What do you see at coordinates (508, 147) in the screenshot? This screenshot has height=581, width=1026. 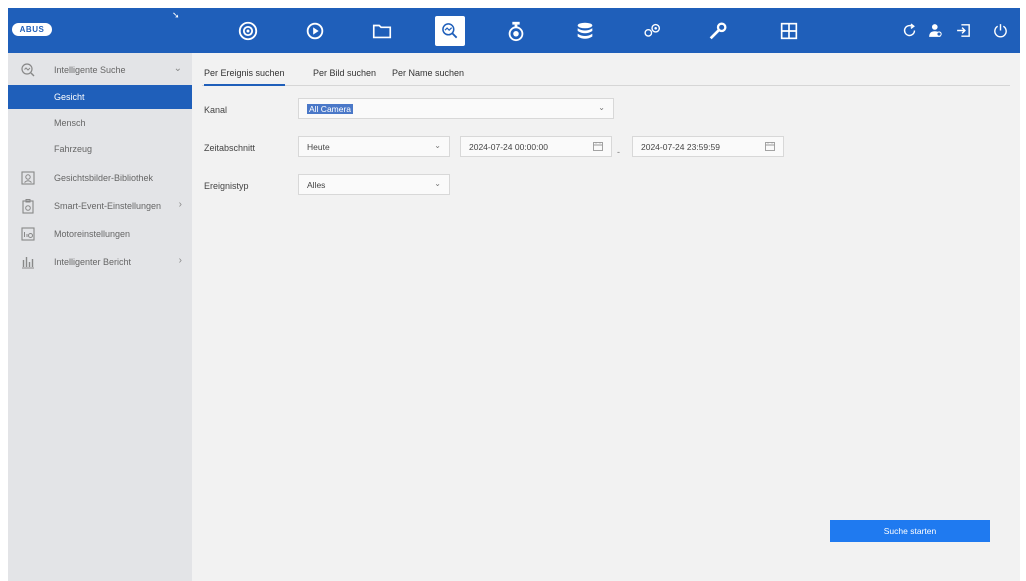 I see `start-datetime-value: 2024-07-24 00:00:00` at bounding box center [508, 147].